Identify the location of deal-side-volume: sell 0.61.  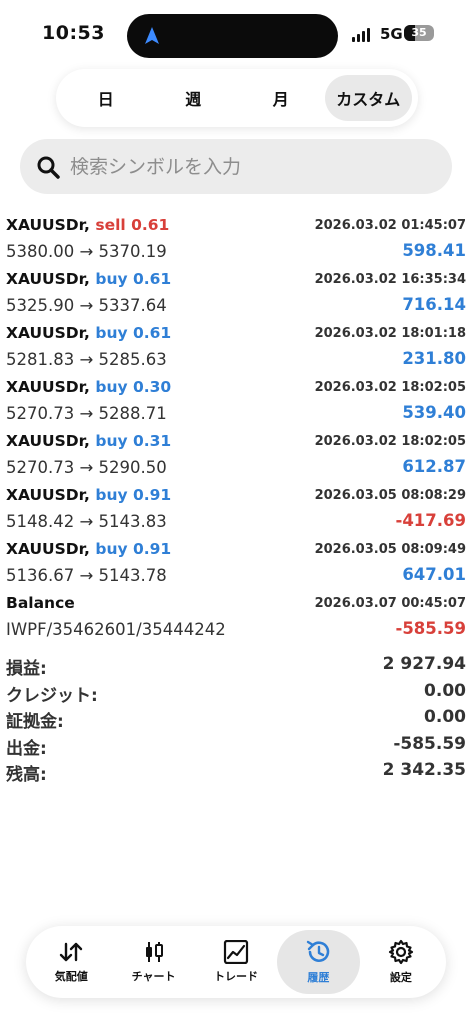
(132, 225).